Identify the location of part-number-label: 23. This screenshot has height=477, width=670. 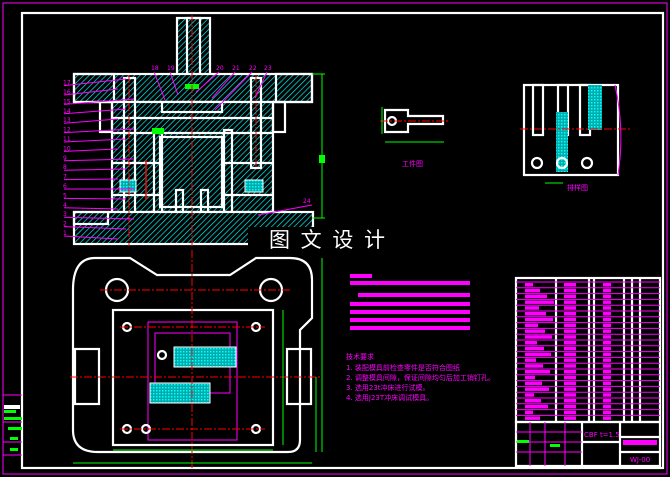
(268, 68).